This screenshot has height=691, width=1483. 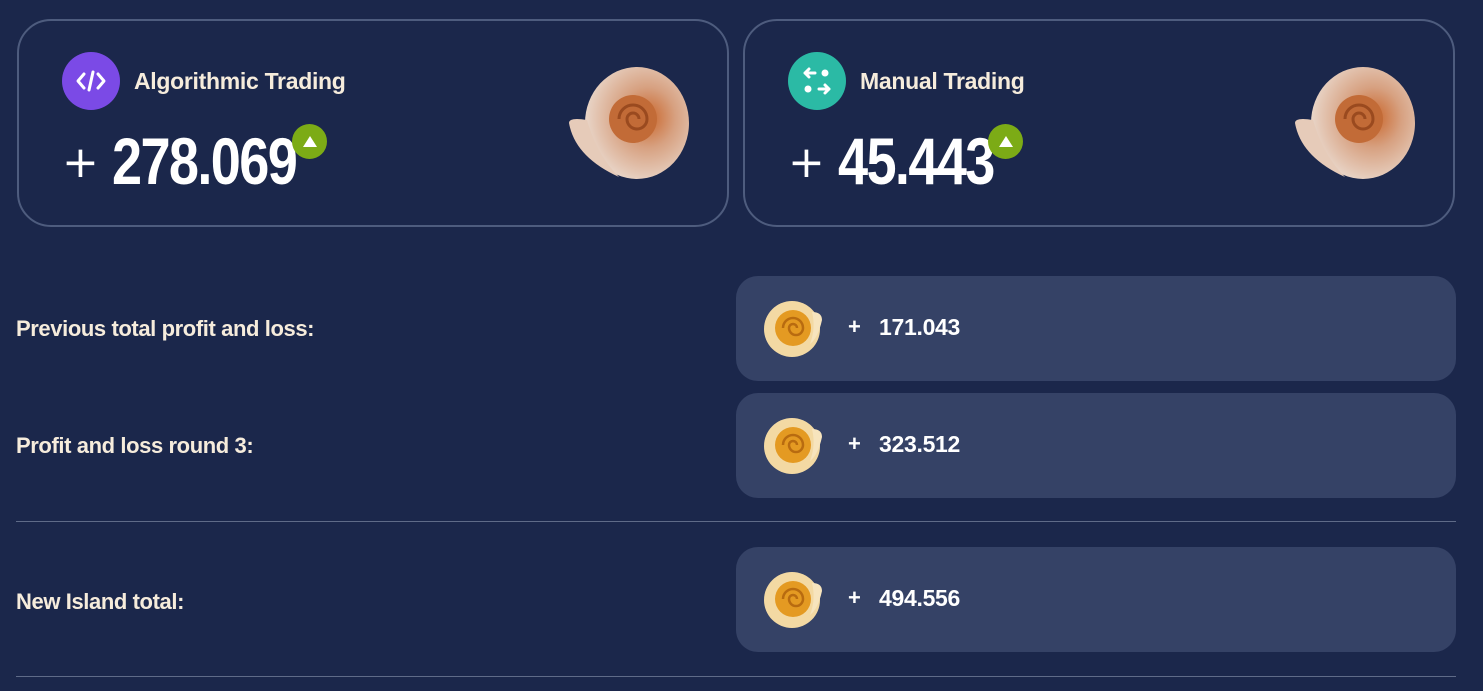 I want to click on new-island-total-value: 494.556, so click(x=920, y=598).